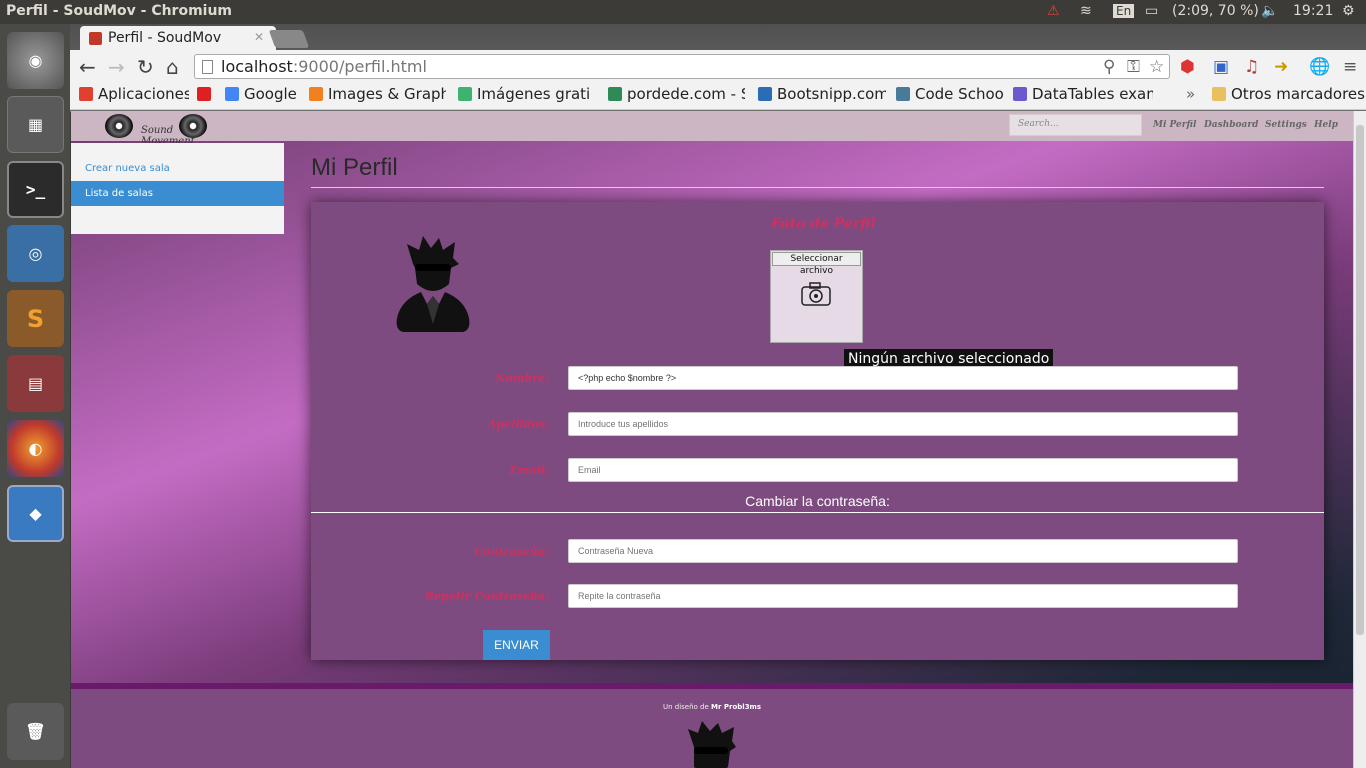 The width and height of the screenshot is (1366, 768). What do you see at coordinates (831, 94) in the screenshot?
I see `bookmark-label: Bootsnipp.com` at bounding box center [831, 94].